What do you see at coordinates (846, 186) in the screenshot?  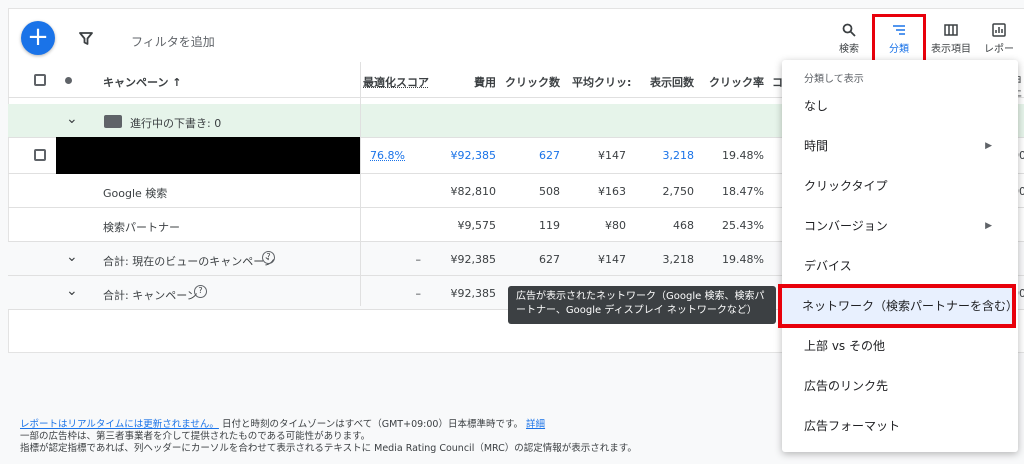 I see `menu-item-label: クリックタイプ` at bounding box center [846, 186].